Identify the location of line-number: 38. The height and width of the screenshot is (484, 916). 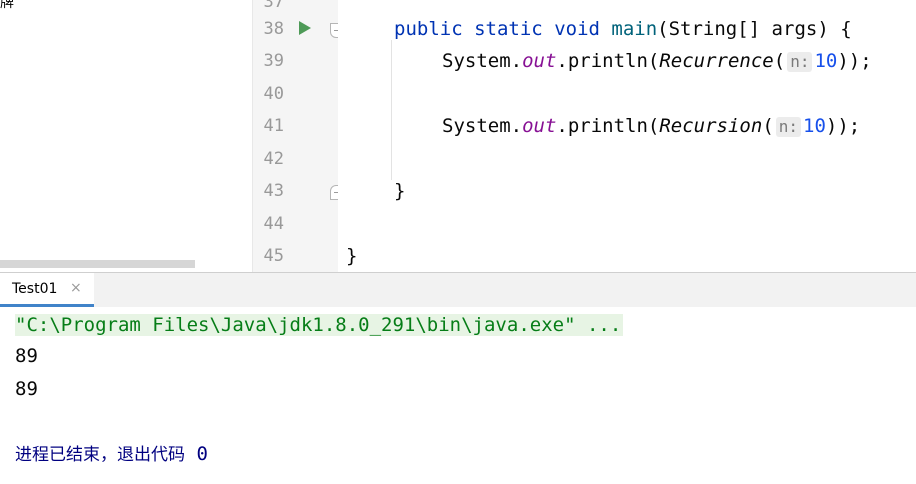
(273, 29).